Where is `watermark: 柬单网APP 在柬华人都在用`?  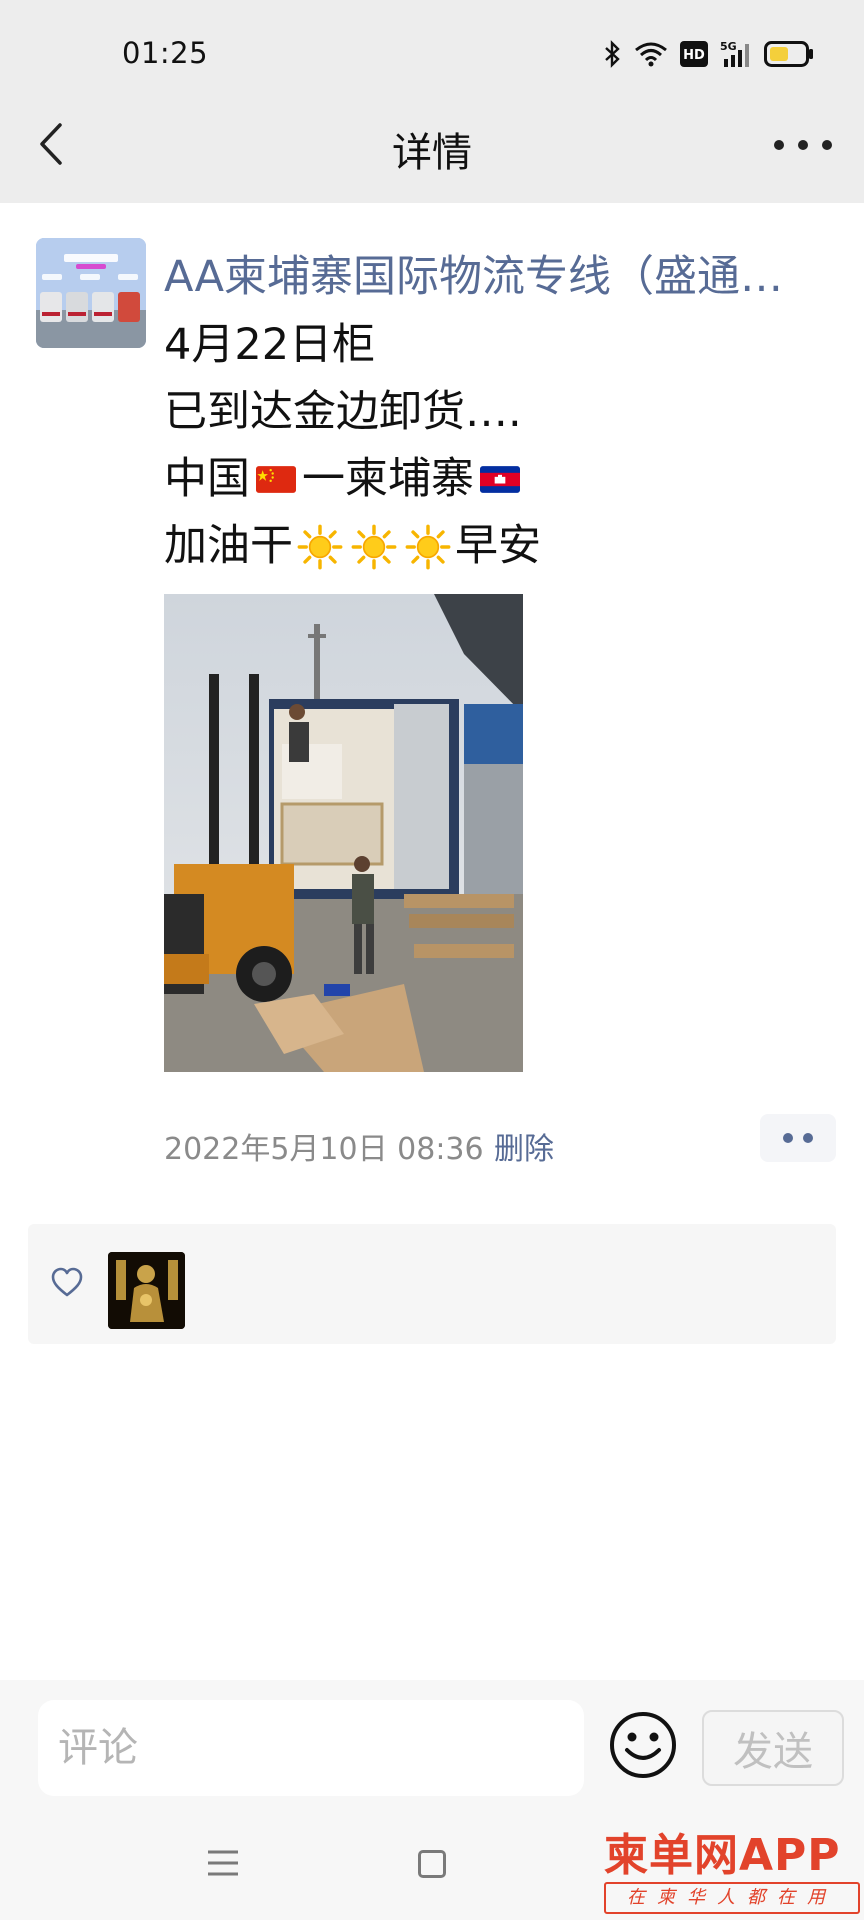
watermark: 柬单网APP 在柬华人都在用 is located at coordinates (732, 1874).